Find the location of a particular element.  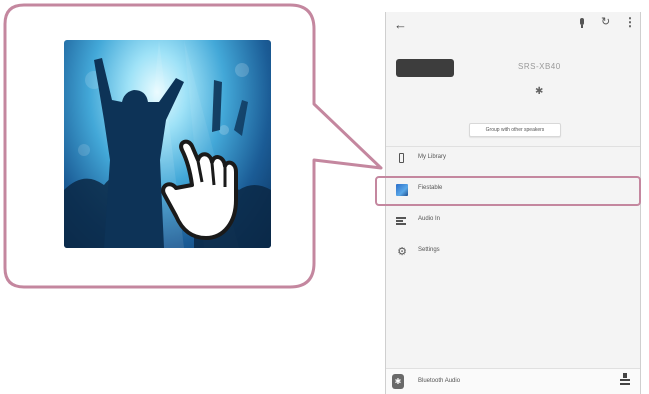

back-arrow-icon: ← is located at coordinates (400, 24).